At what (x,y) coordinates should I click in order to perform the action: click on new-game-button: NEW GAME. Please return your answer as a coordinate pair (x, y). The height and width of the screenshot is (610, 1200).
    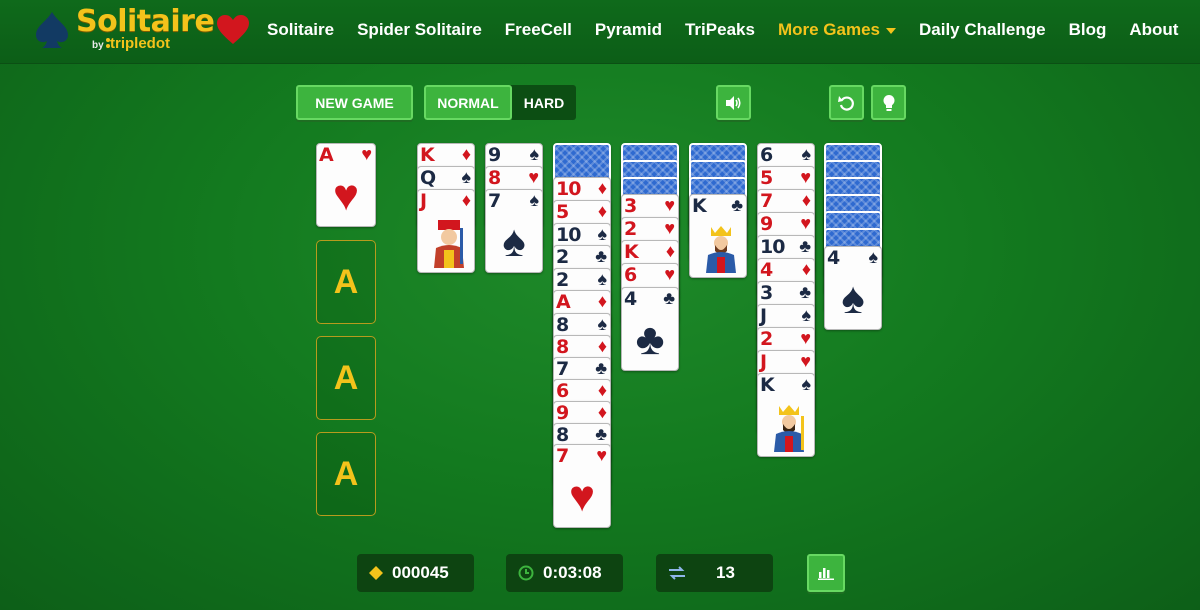
    Looking at the image, I should click on (354, 102).